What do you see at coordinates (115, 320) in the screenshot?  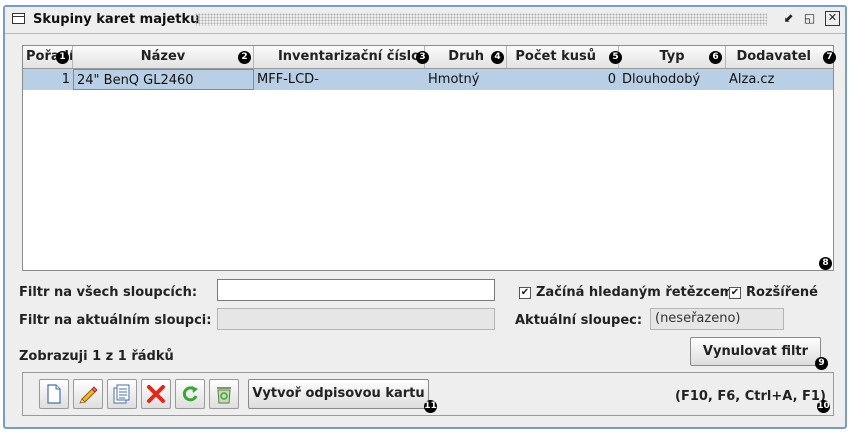 I see `filter-current-label: Filtr na aktuálním sloupci:` at bounding box center [115, 320].